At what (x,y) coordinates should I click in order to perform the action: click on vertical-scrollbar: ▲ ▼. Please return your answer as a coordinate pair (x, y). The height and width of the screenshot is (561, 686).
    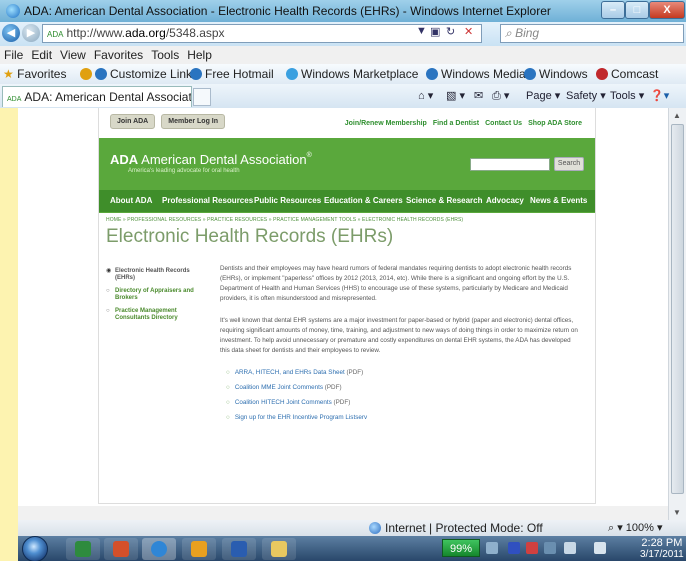
    Looking at the image, I should click on (677, 314).